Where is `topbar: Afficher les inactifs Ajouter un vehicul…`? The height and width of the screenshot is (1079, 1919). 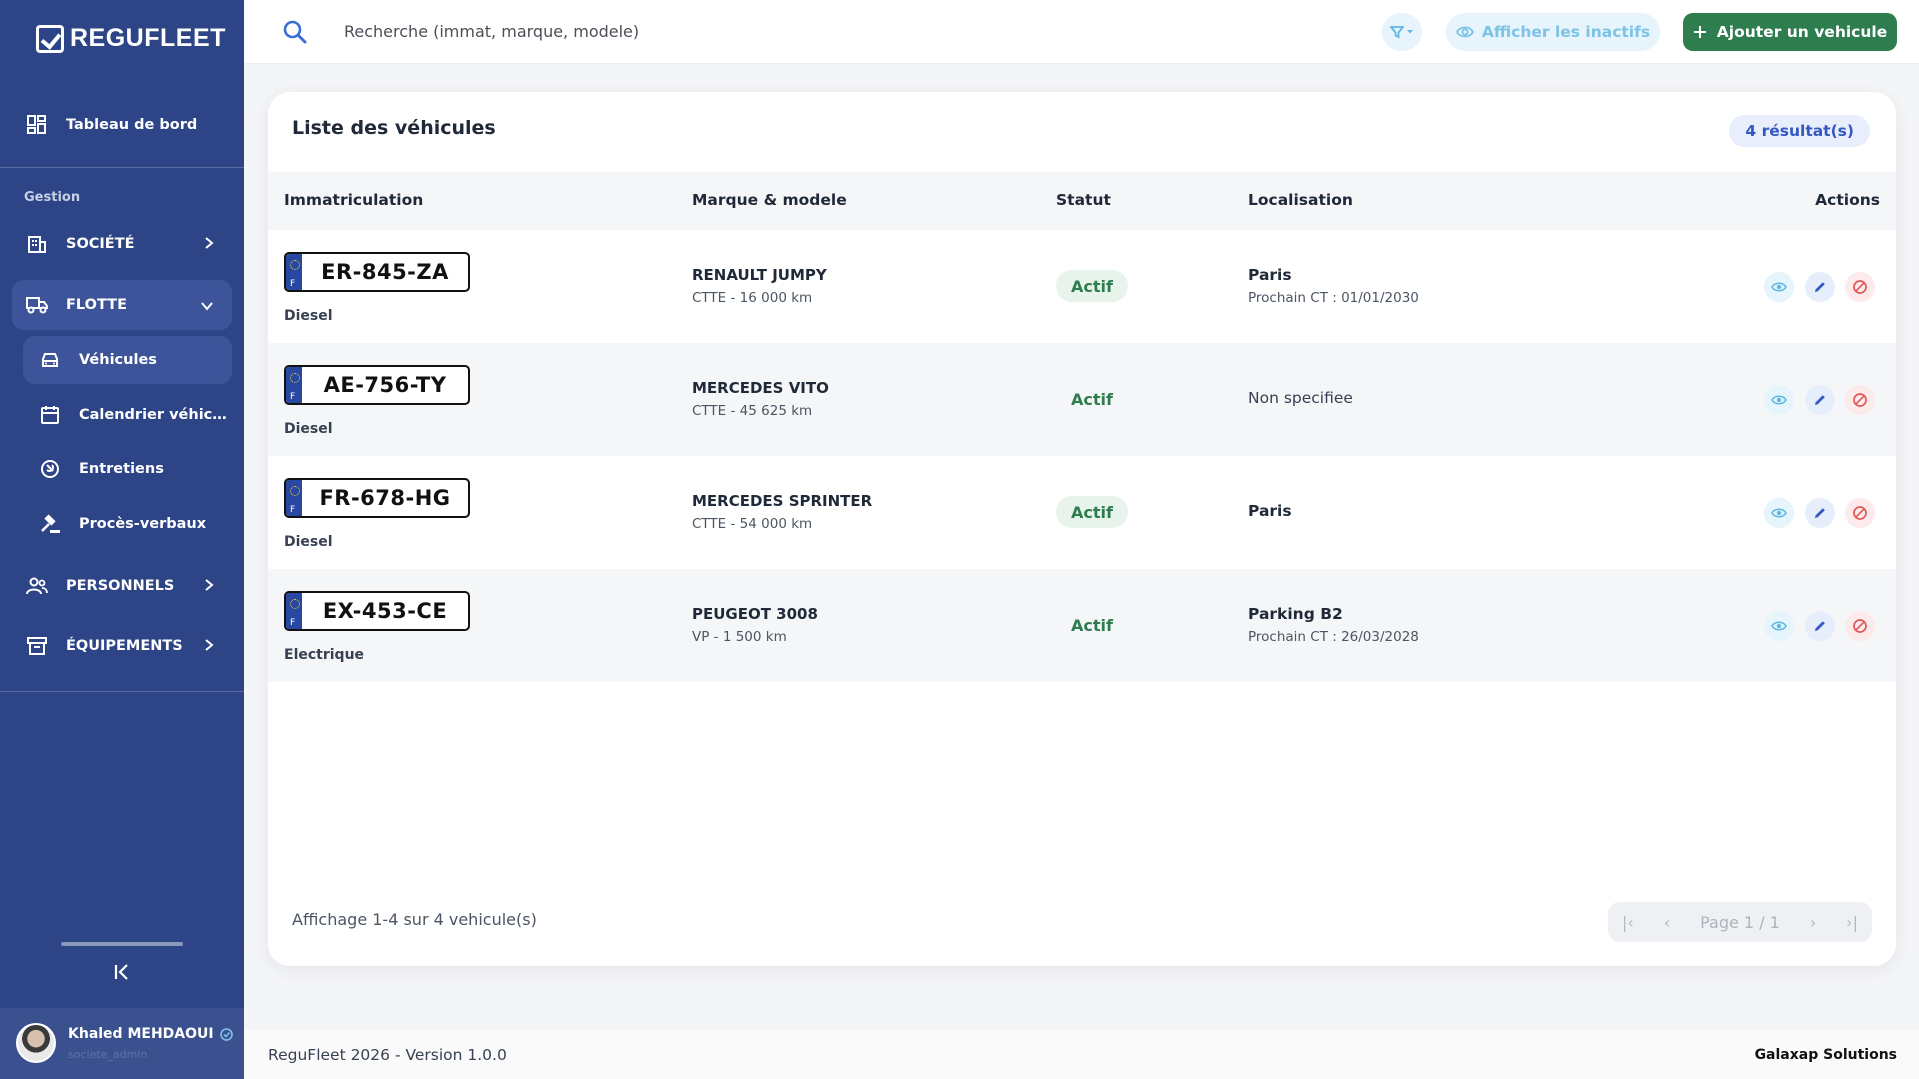
topbar: Afficher les inactifs Ajouter un vehicul… is located at coordinates (1081, 32).